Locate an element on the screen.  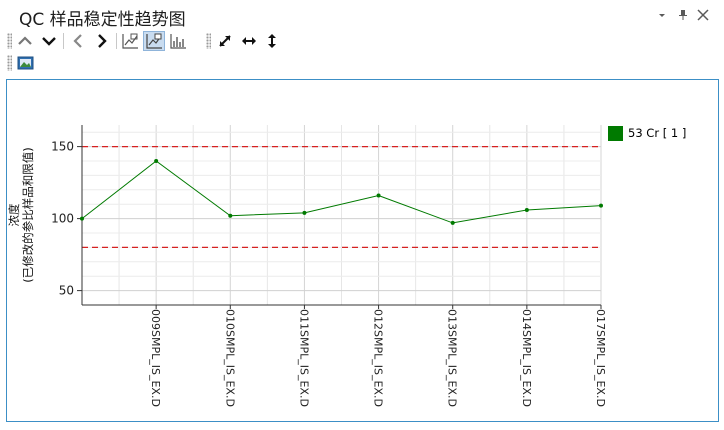
x-tick-label: 010SMPL_IS_EX.D is located at coordinates (229, 358).